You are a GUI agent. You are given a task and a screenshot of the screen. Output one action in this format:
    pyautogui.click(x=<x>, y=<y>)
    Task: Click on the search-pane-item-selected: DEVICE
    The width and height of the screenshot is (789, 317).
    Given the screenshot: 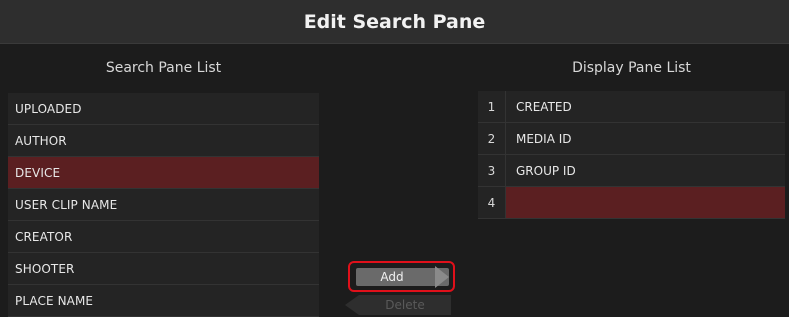 What is the action you would take?
    pyautogui.click(x=163, y=173)
    